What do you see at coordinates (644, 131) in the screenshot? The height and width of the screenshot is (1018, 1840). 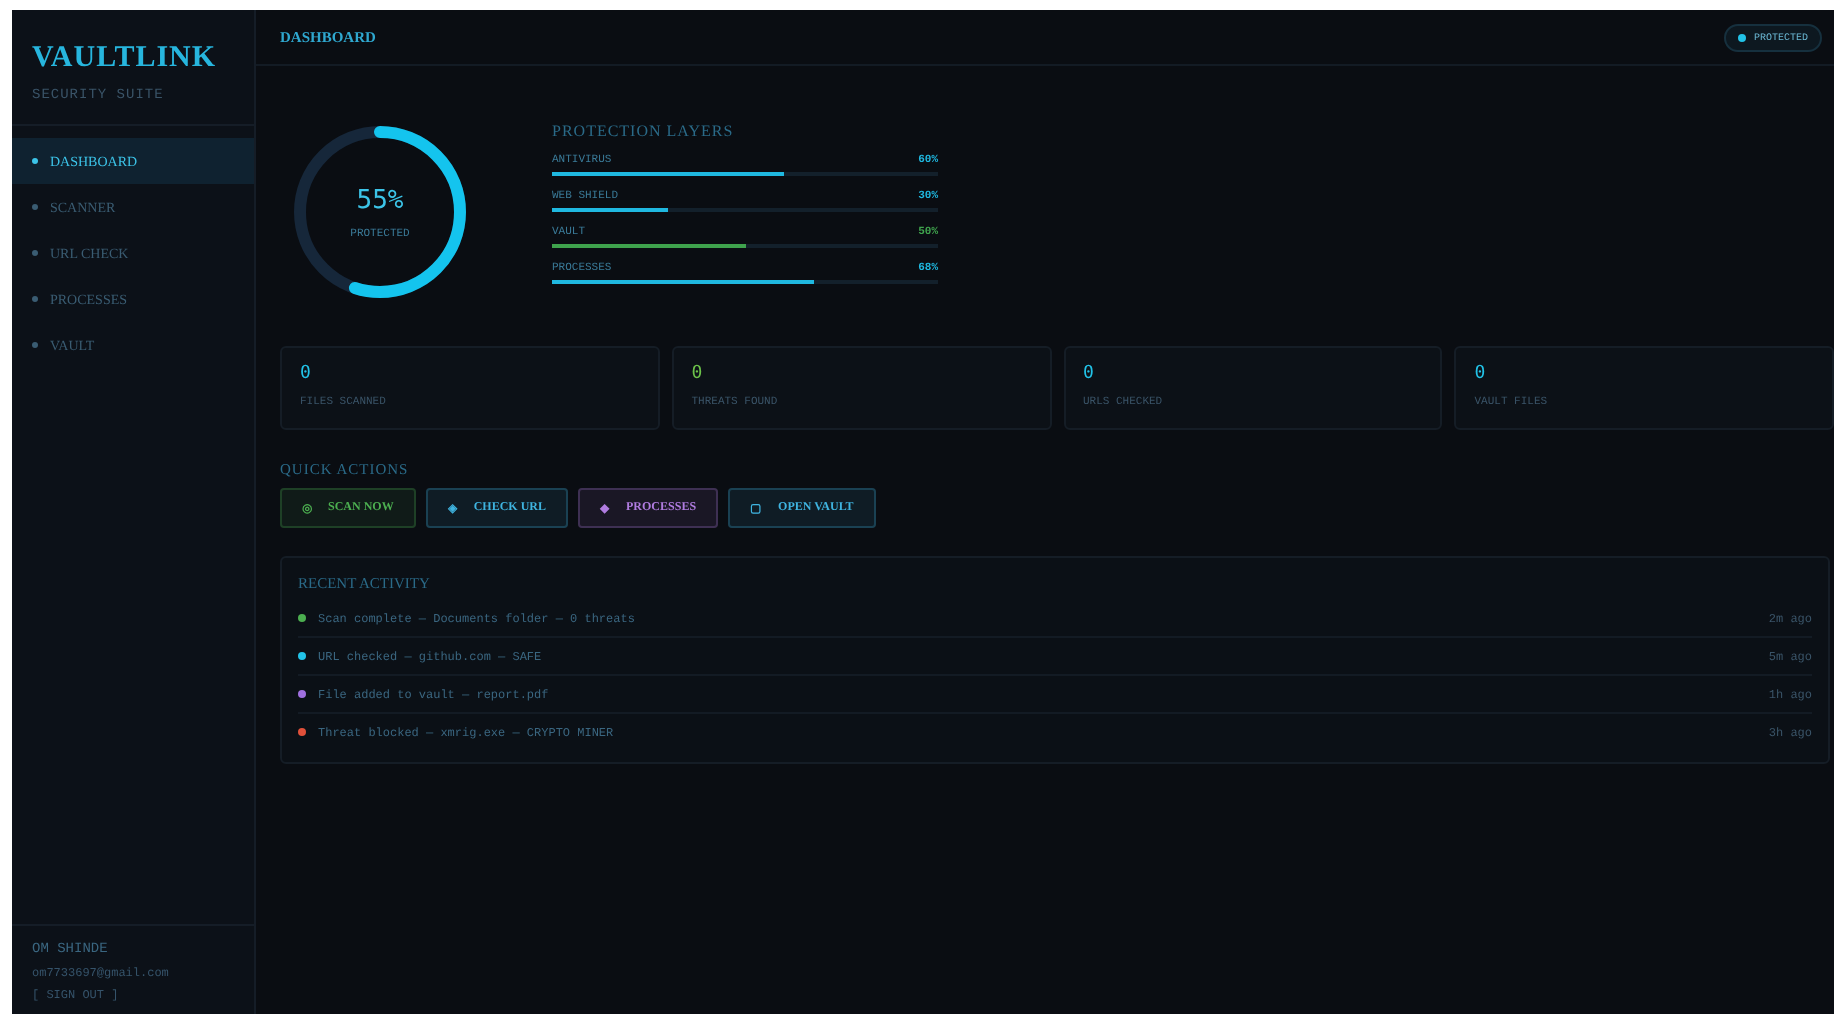 I see `section-title: PROTECTION LAYERS` at bounding box center [644, 131].